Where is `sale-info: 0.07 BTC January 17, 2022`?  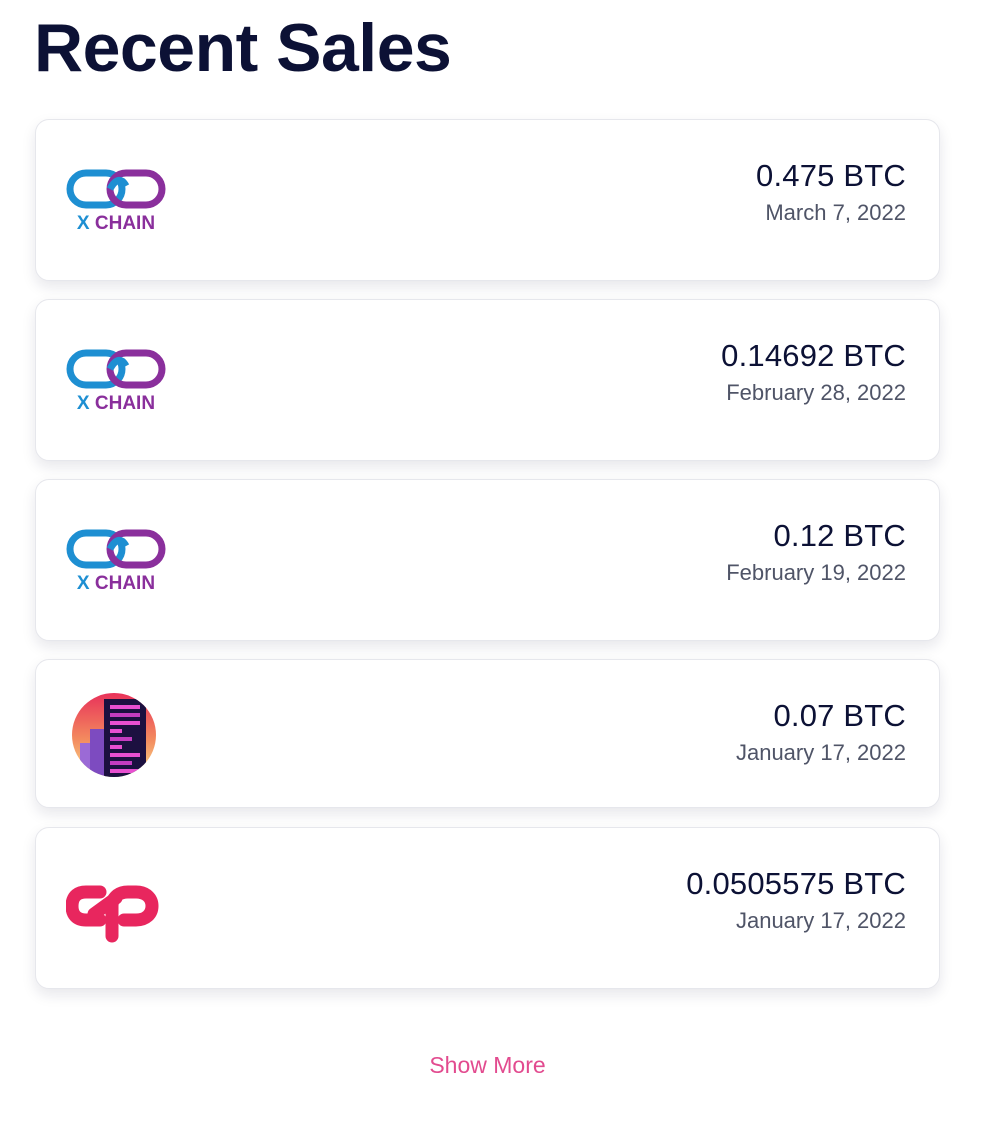 sale-info: 0.07 BTC January 17, 2022 is located at coordinates (821, 733).